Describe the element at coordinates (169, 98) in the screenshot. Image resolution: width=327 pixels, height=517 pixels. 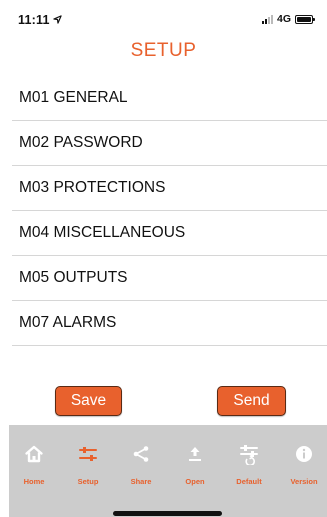
I see `menu-item-general: M01 GENERAL` at that location.